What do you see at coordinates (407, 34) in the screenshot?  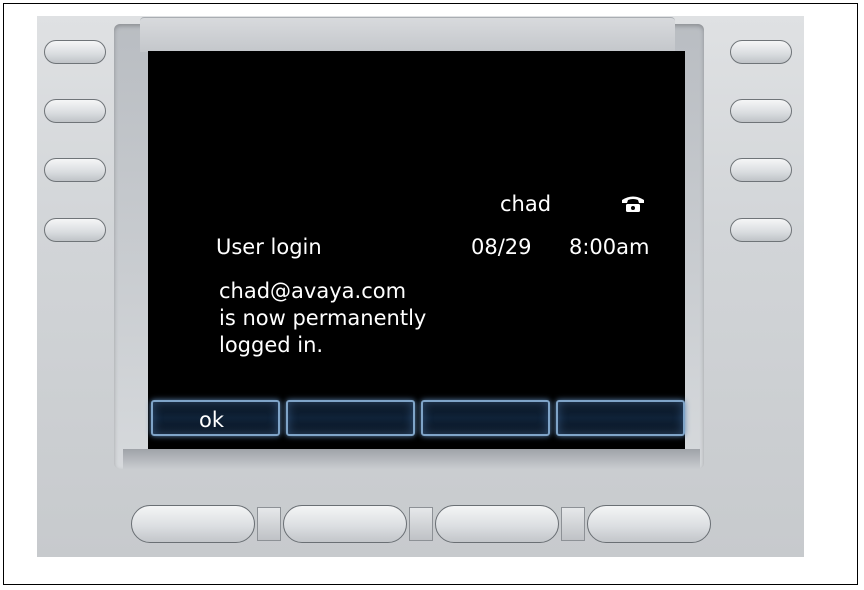 I see `screen-bezel-top` at bounding box center [407, 34].